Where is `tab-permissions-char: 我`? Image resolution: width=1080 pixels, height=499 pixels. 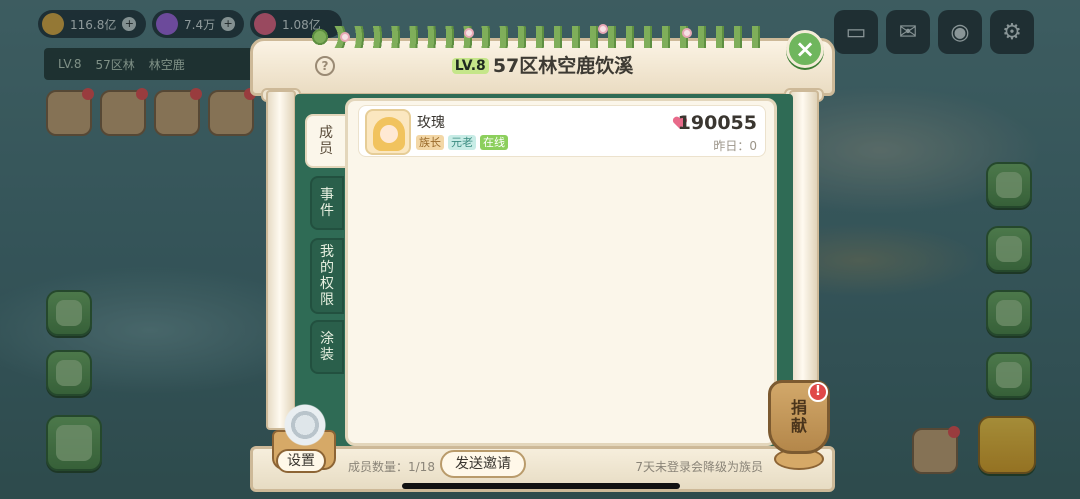 tab-permissions-char: 我 is located at coordinates (327, 252).